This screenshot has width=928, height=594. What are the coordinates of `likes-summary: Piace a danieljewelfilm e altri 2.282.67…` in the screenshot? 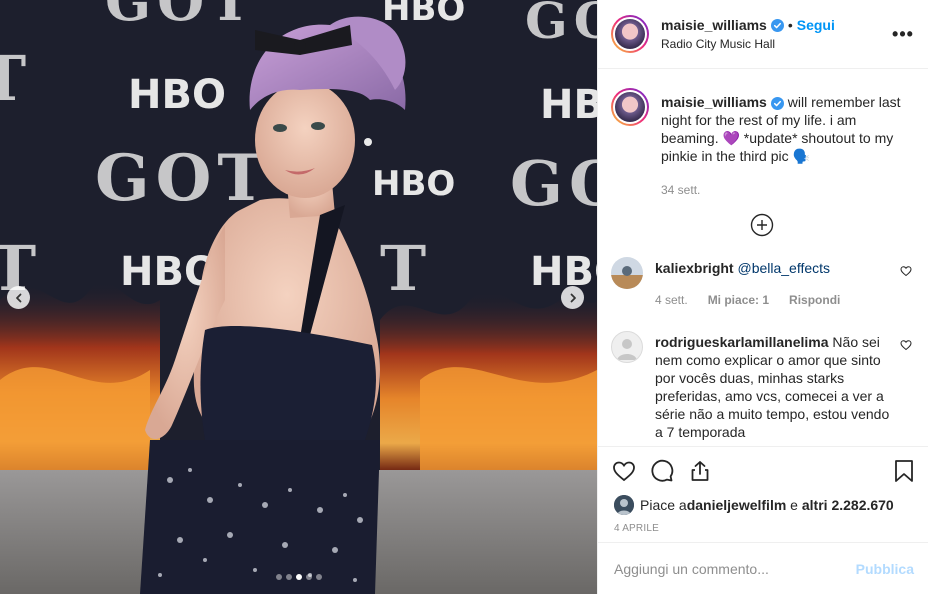 It's located at (763, 505).